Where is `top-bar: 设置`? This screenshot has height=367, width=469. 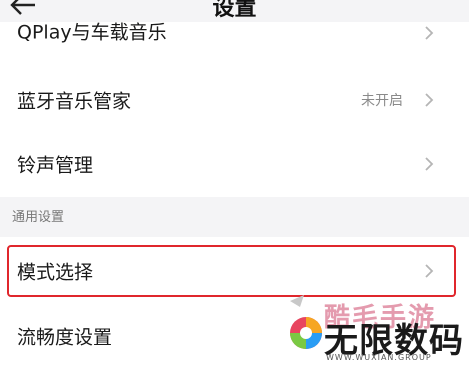 top-bar: 设置 is located at coordinates (234, 11).